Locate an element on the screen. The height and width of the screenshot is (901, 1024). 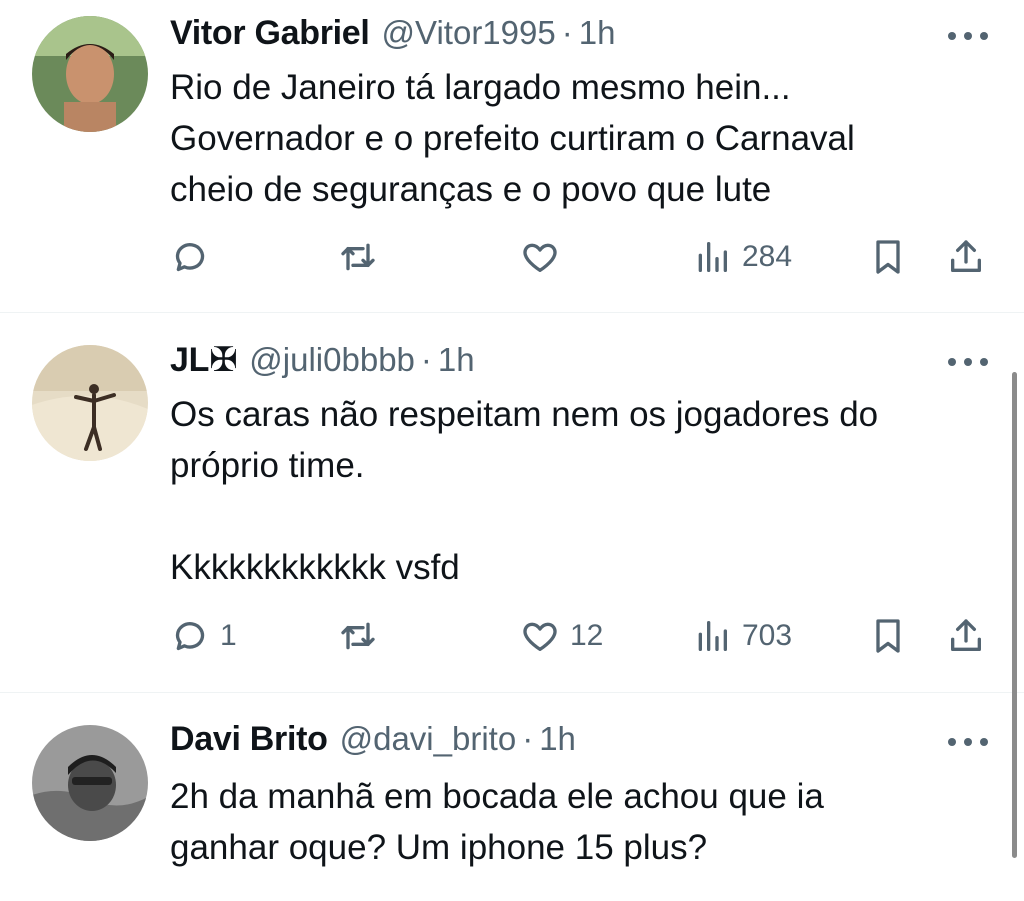
tweet-header: JL✠ @juli0bbbb · 1h is located at coordinates (557, 360).